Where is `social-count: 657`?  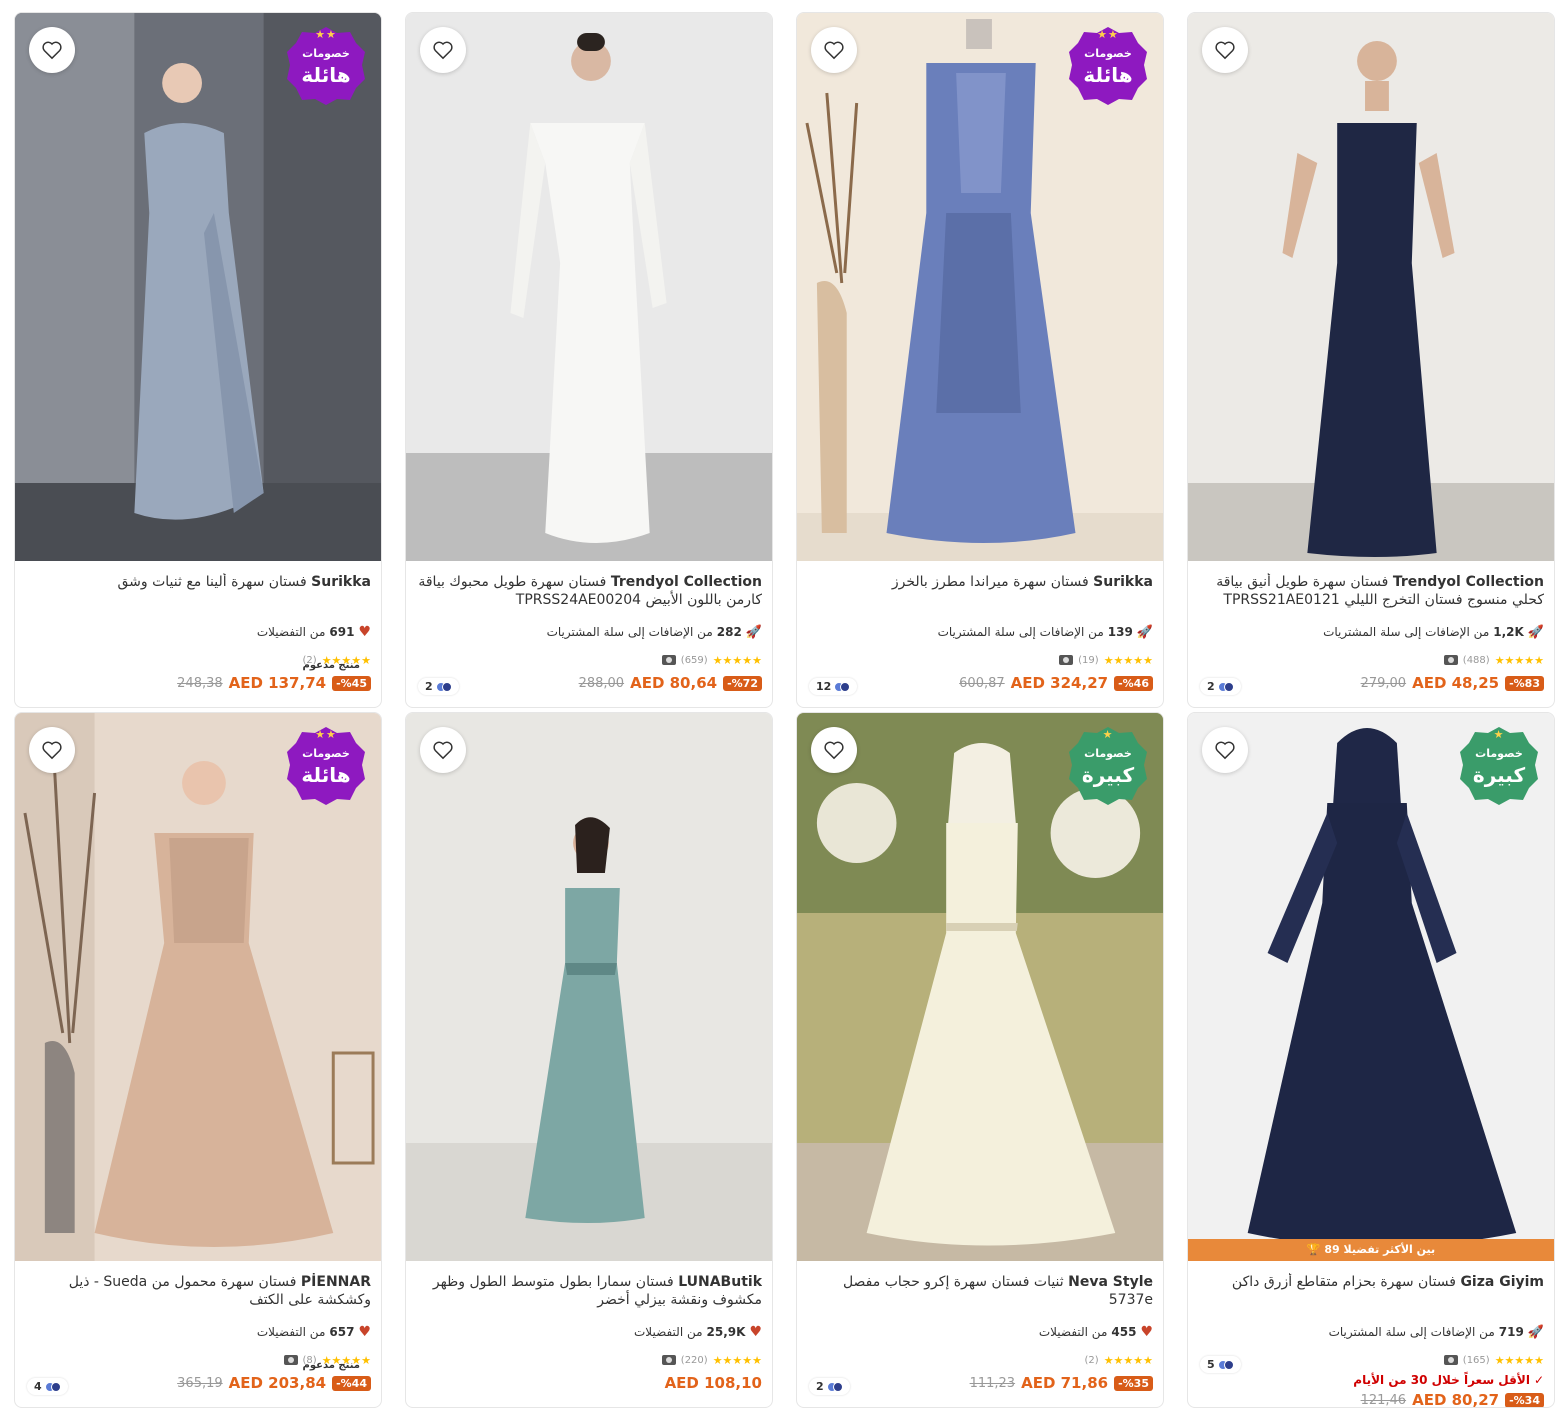
social-count: 657 is located at coordinates (342, 1332).